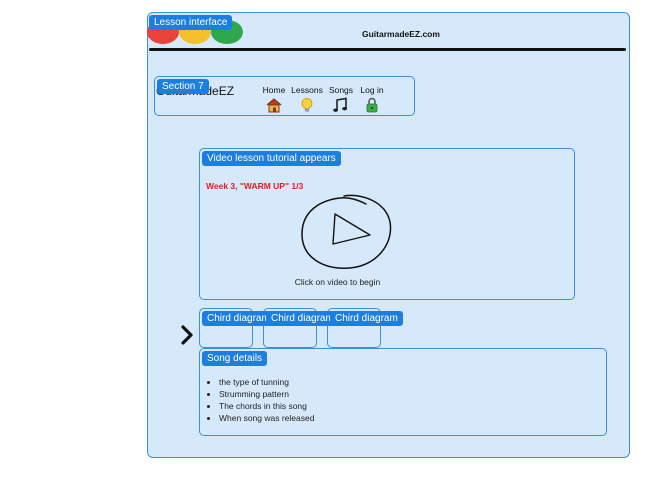 Image resolution: width=672 pixels, height=502 pixels. I want to click on lock-icon, so click(372, 105).